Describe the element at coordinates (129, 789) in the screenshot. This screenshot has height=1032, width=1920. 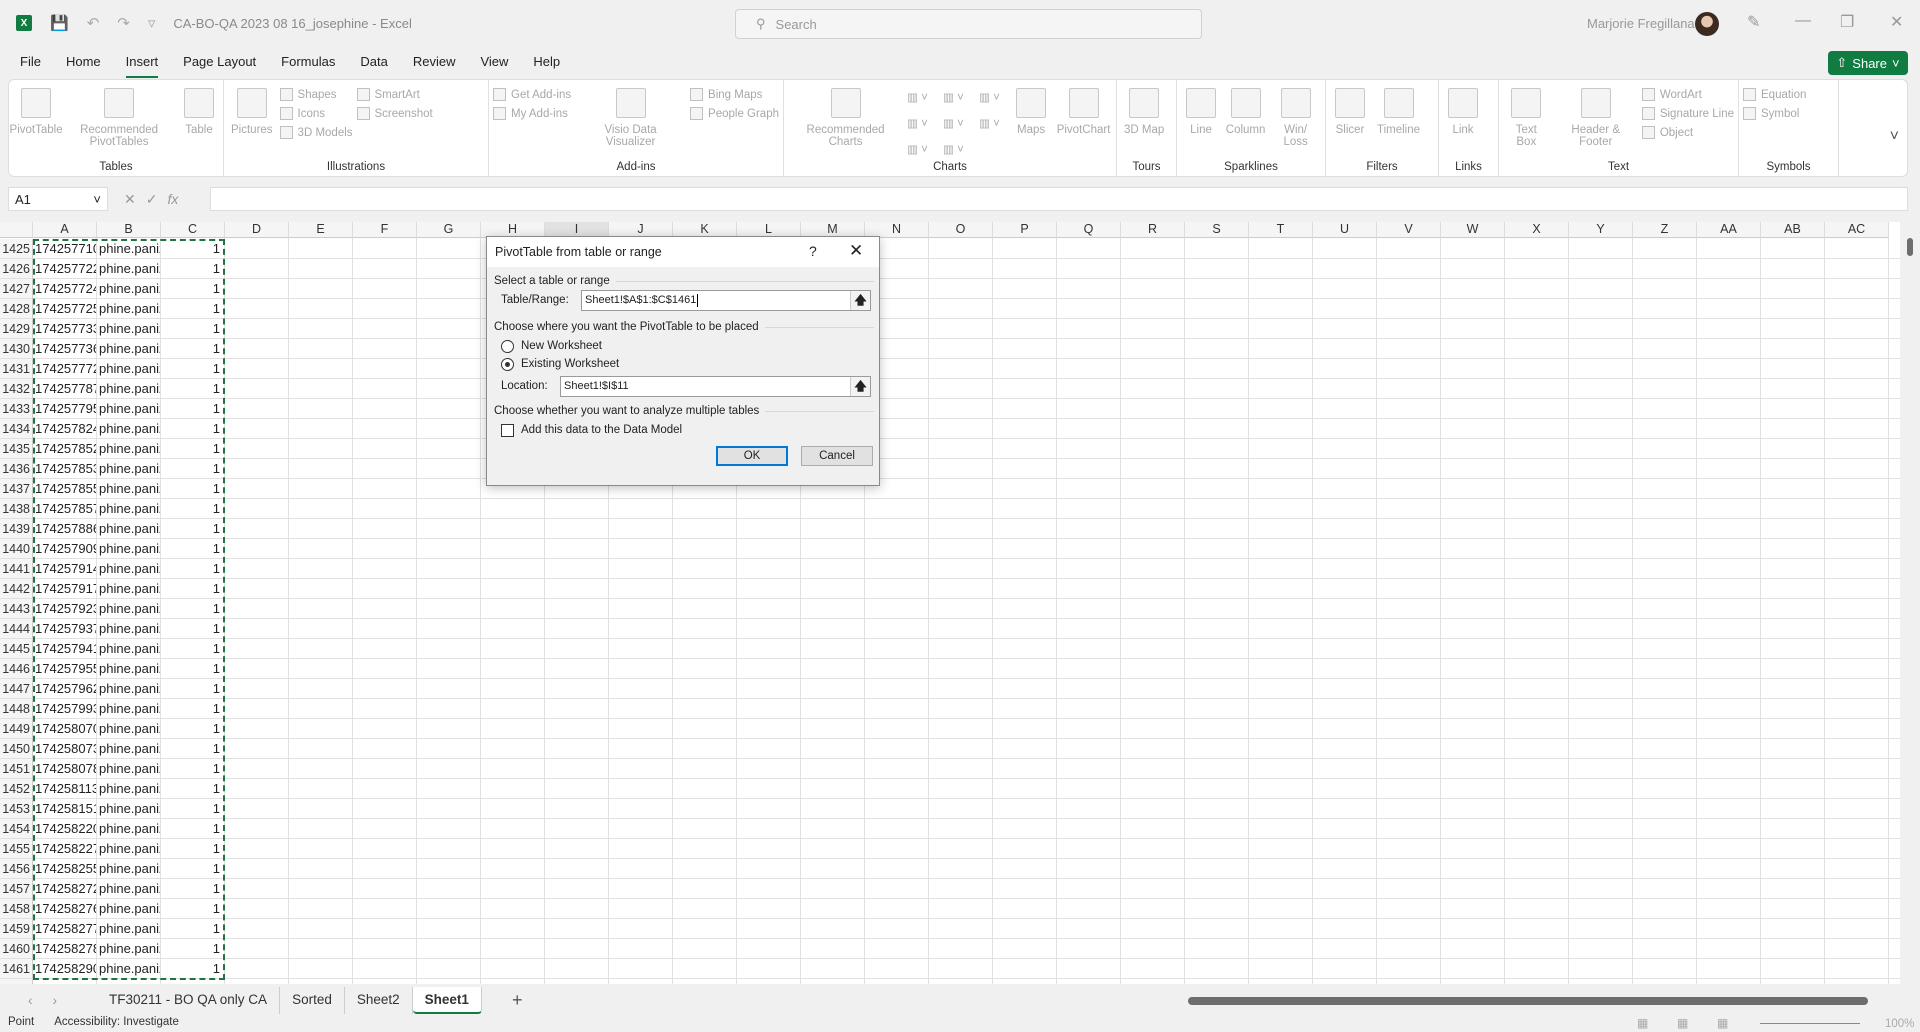
I see `cell-b1452: phine.paniz` at that location.